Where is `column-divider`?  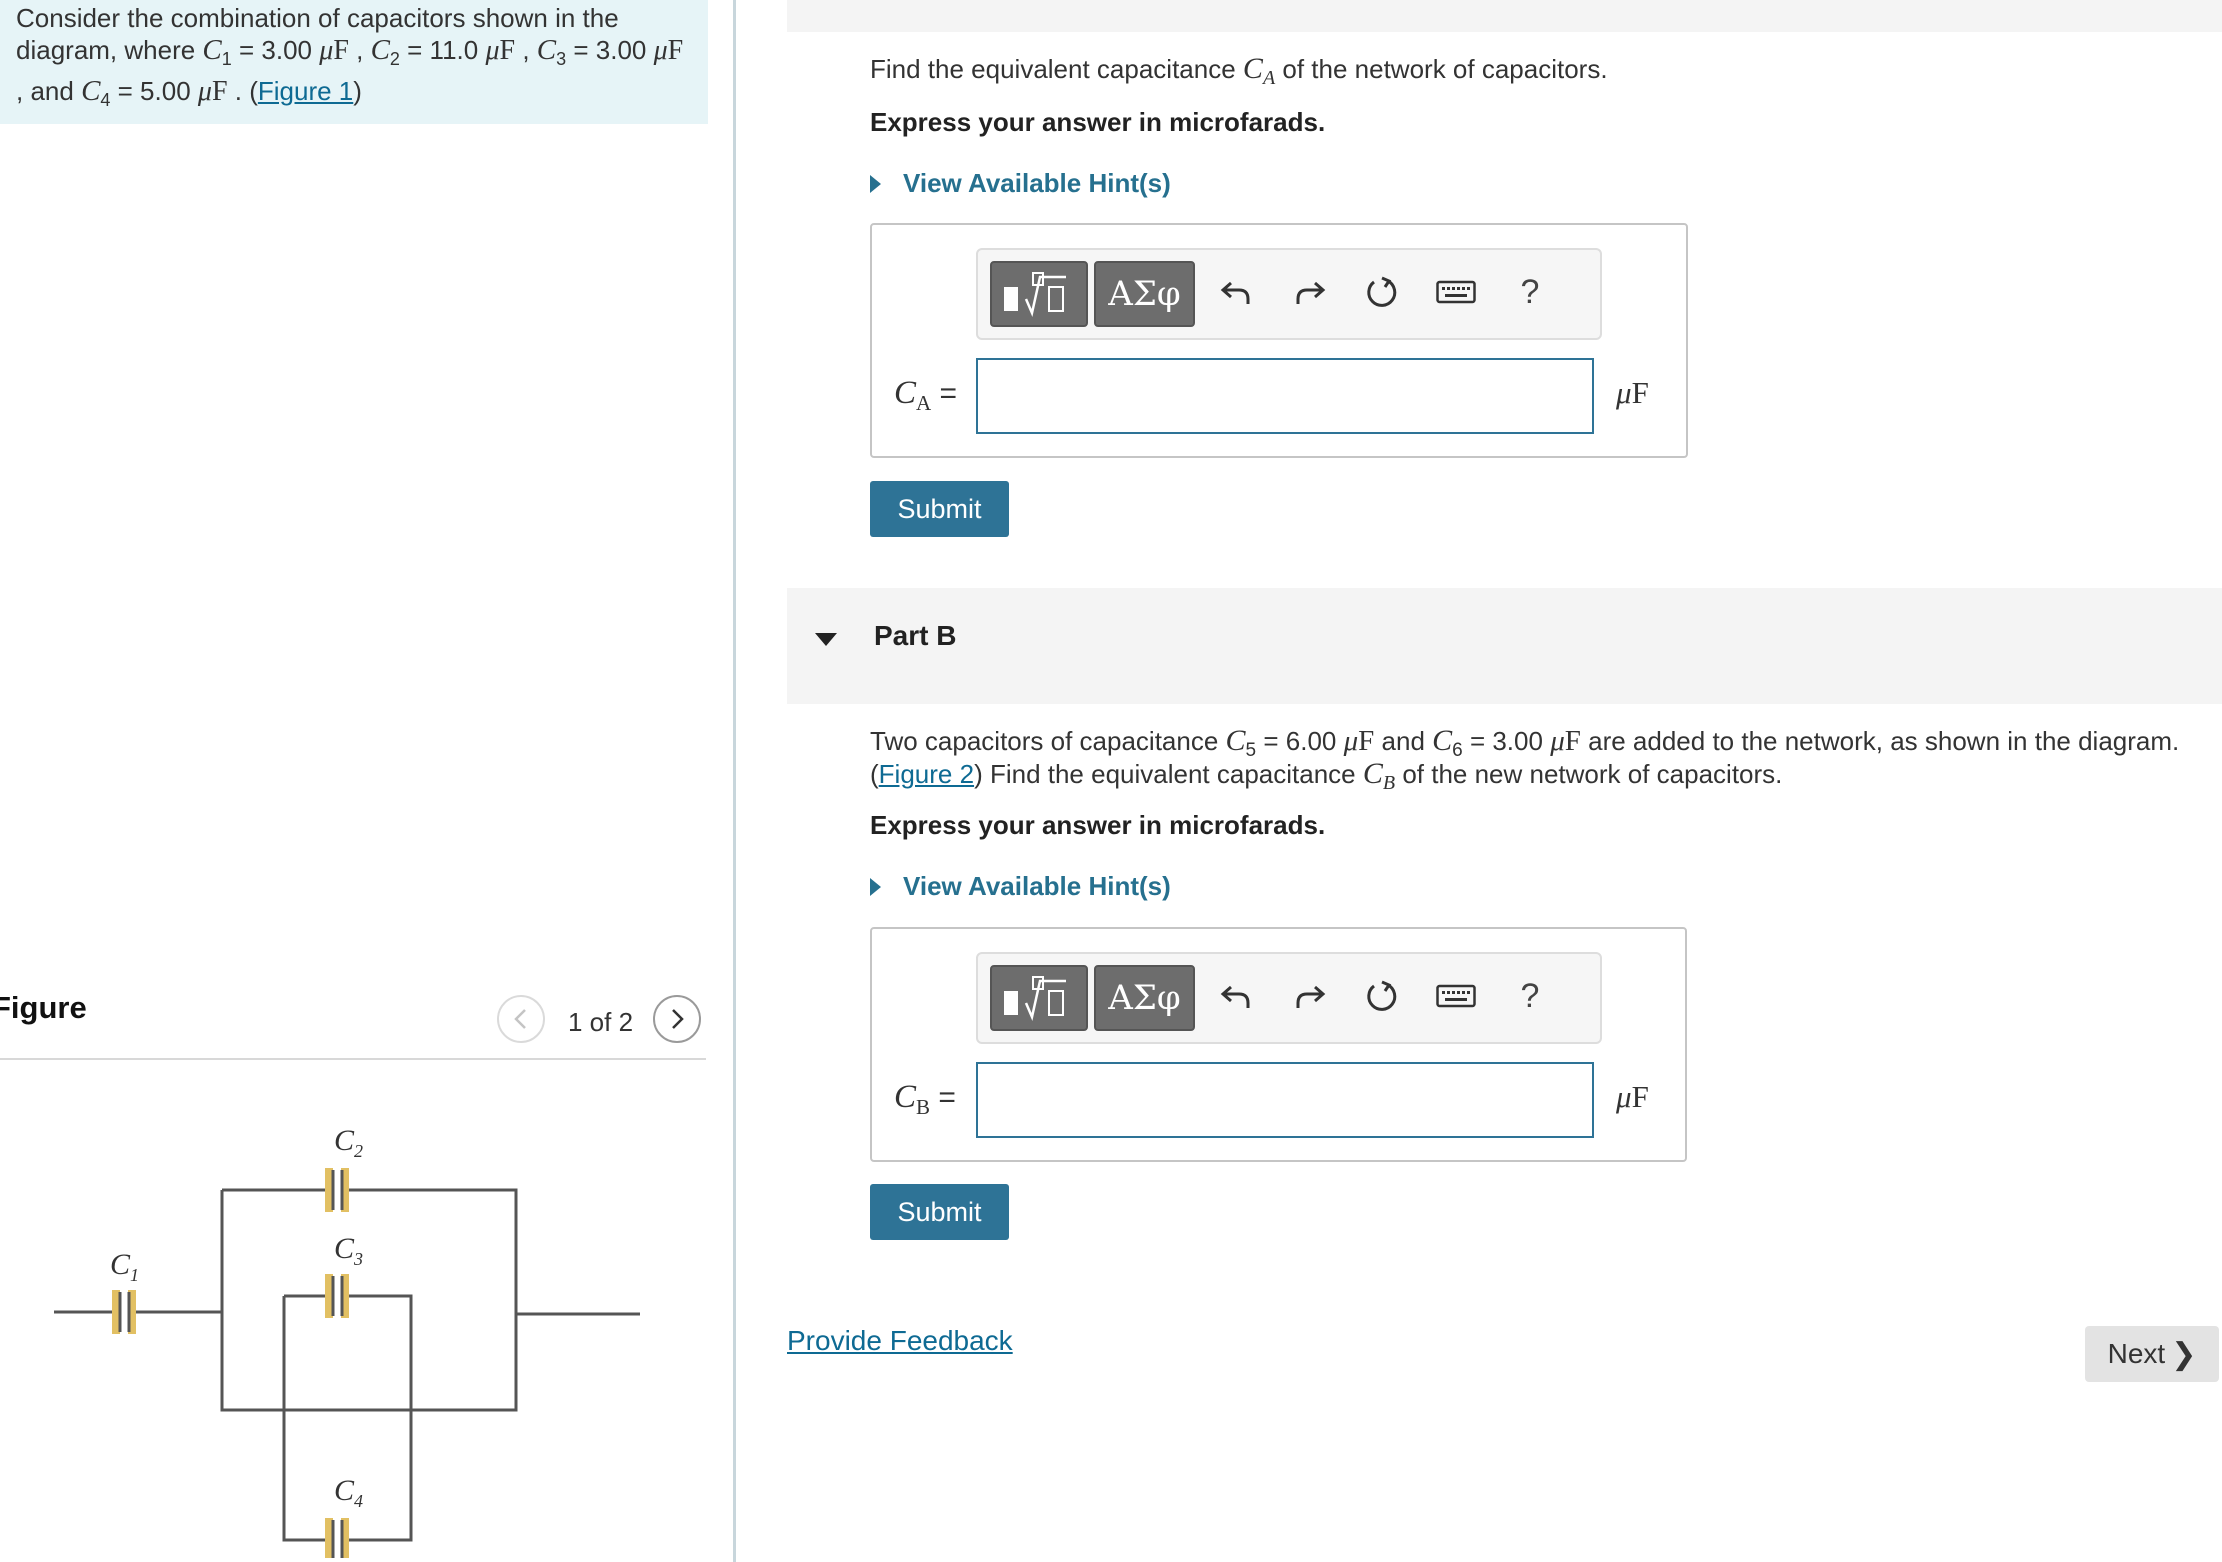 column-divider is located at coordinates (734, 781).